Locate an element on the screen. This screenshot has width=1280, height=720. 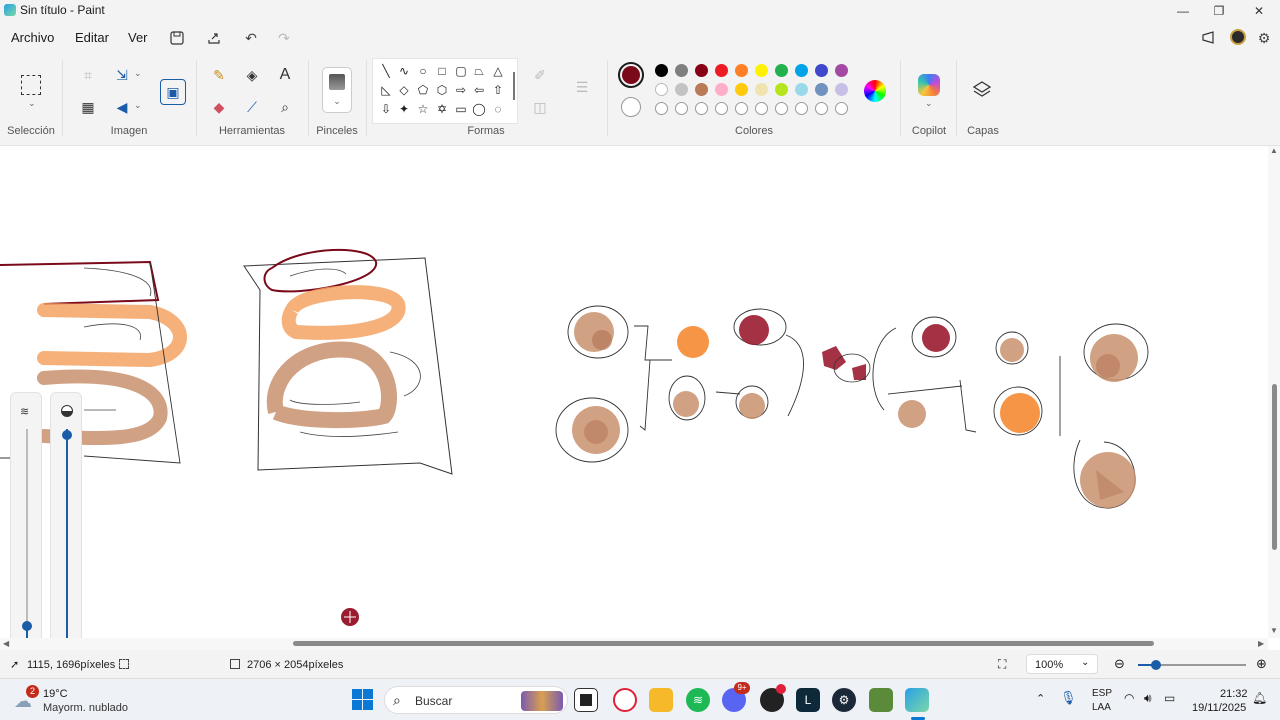
vertical-scrollbar: ▲ ▼ is located at coordinates (1274, 392).